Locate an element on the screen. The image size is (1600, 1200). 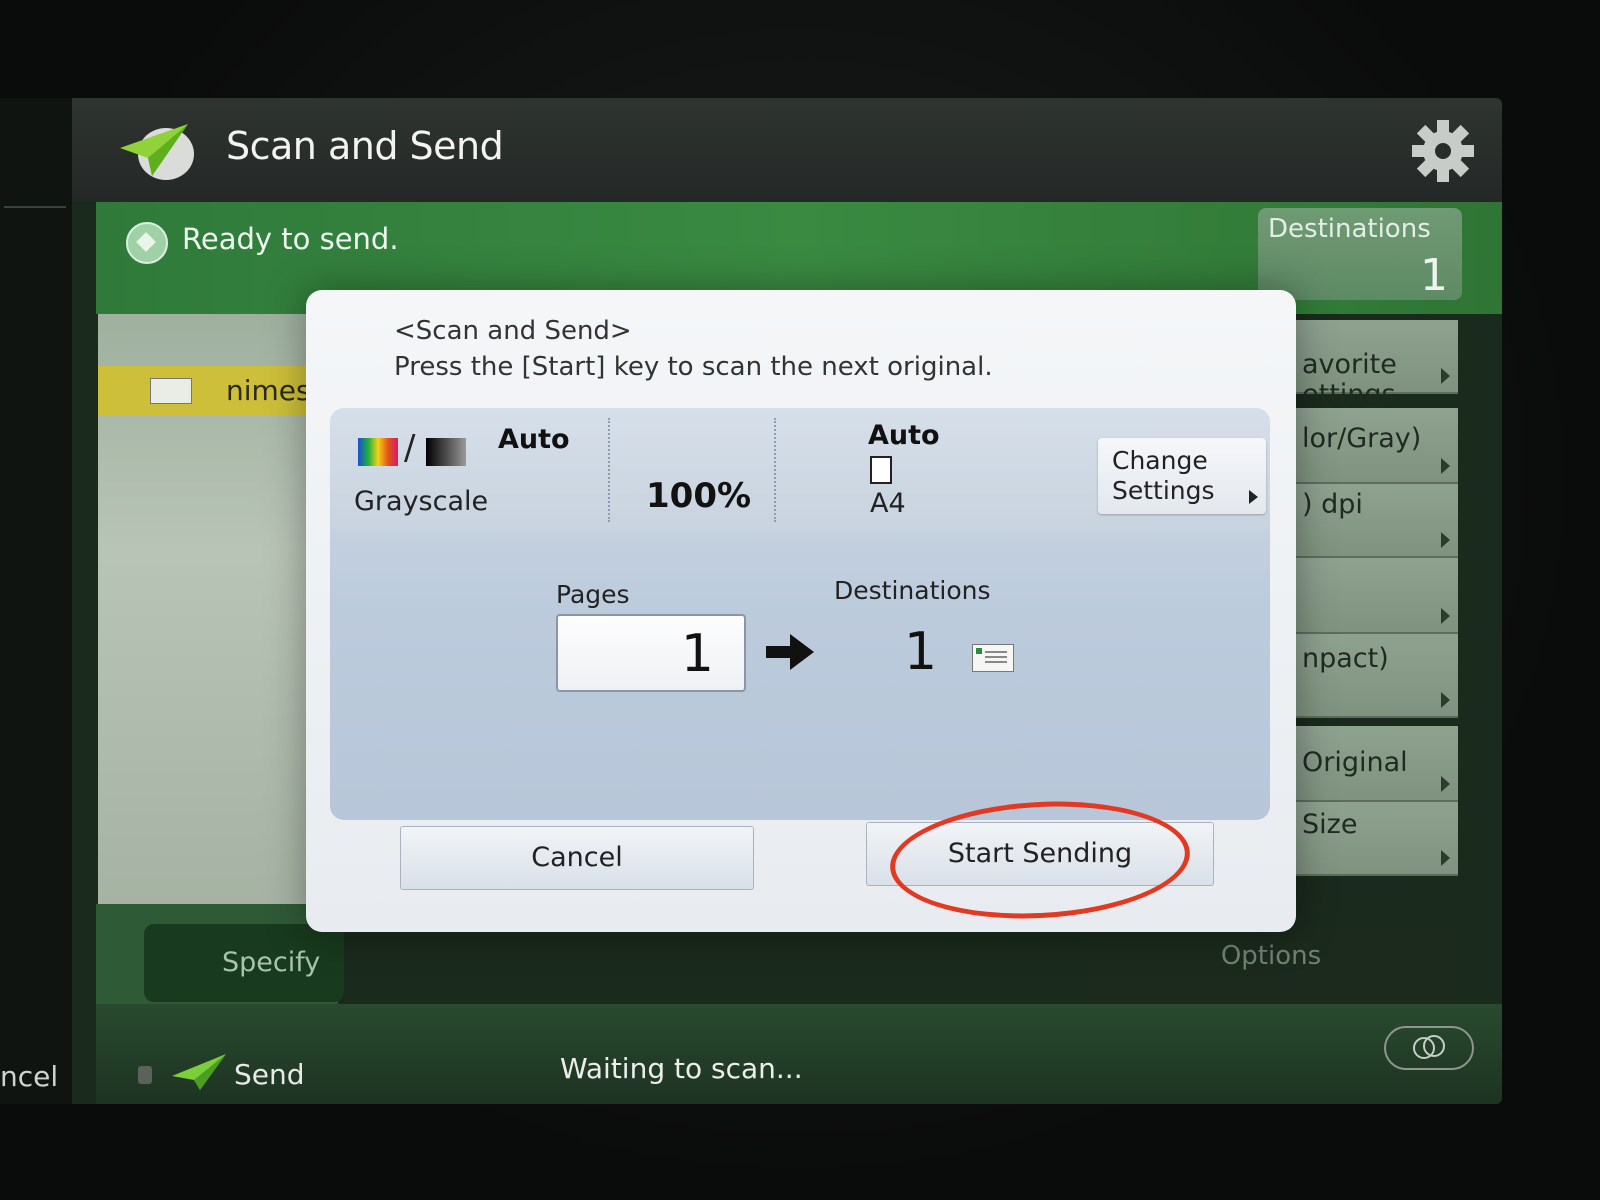
scan-size-label: Size is located at coordinates (1330, 824).